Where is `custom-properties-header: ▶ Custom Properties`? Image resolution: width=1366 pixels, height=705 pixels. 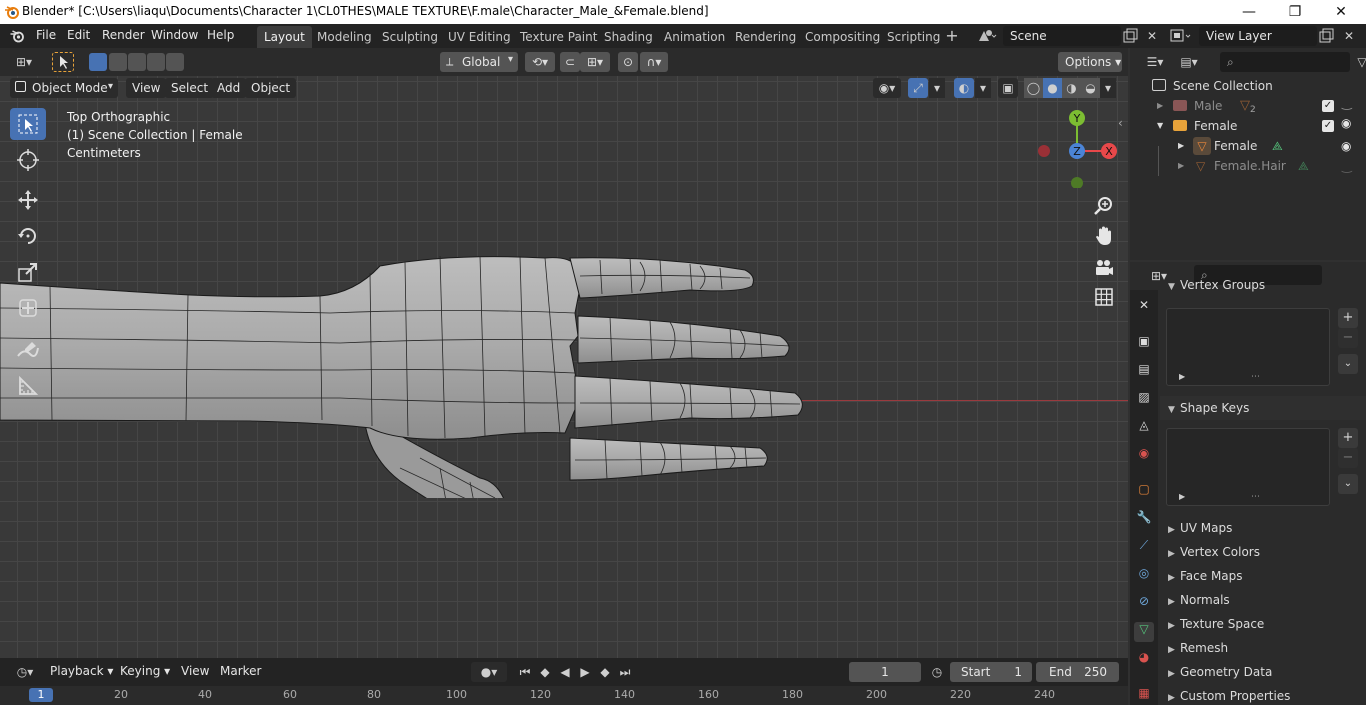 custom-properties-header: ▶ Custom Properties is located at coordinates (1263, 694).